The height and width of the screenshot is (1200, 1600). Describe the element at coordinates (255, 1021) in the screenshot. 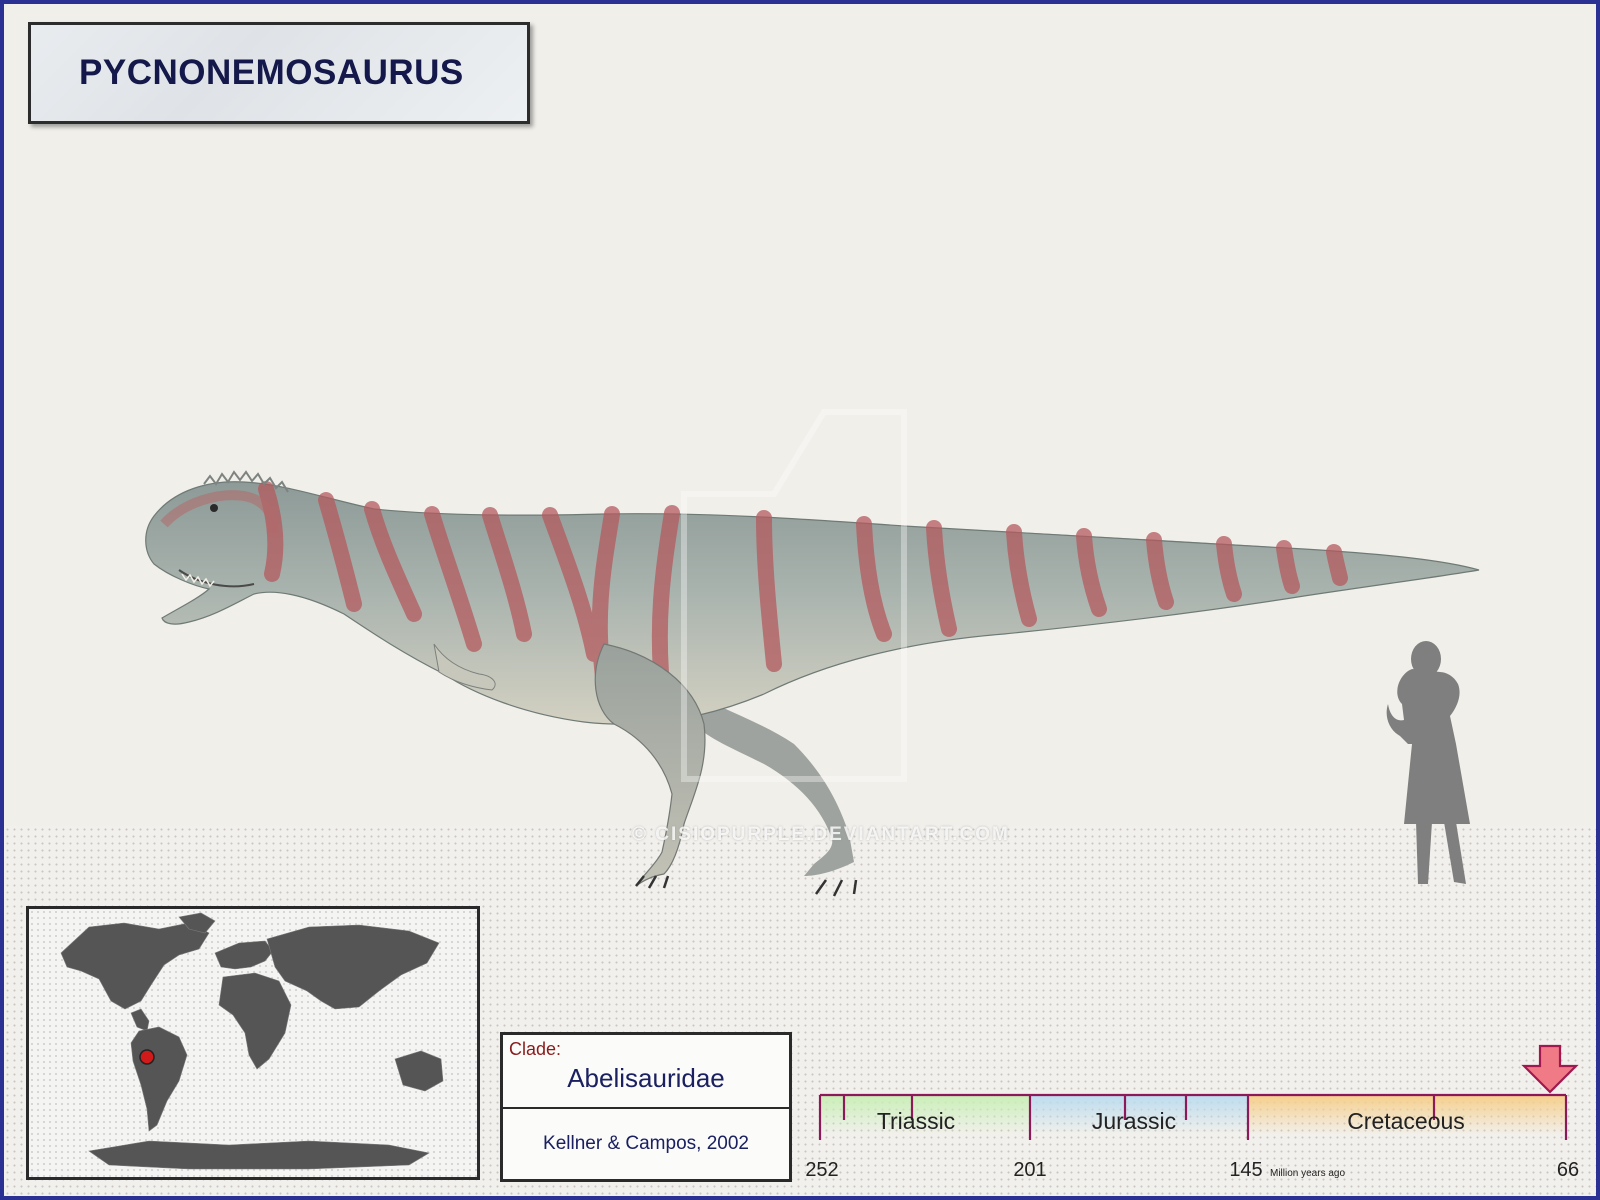

I see `africa` at that location.